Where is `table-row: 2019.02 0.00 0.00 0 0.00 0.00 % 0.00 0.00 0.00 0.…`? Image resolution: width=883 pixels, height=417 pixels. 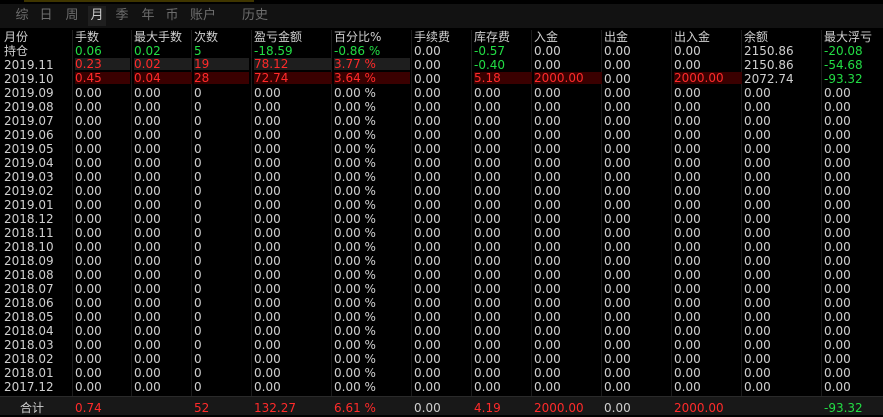 table-row: 2019.02 0.00 0.00 0 0.00 0.00 % 0.00 0.00 0.00 0.… is located at coordinates (441, 191).